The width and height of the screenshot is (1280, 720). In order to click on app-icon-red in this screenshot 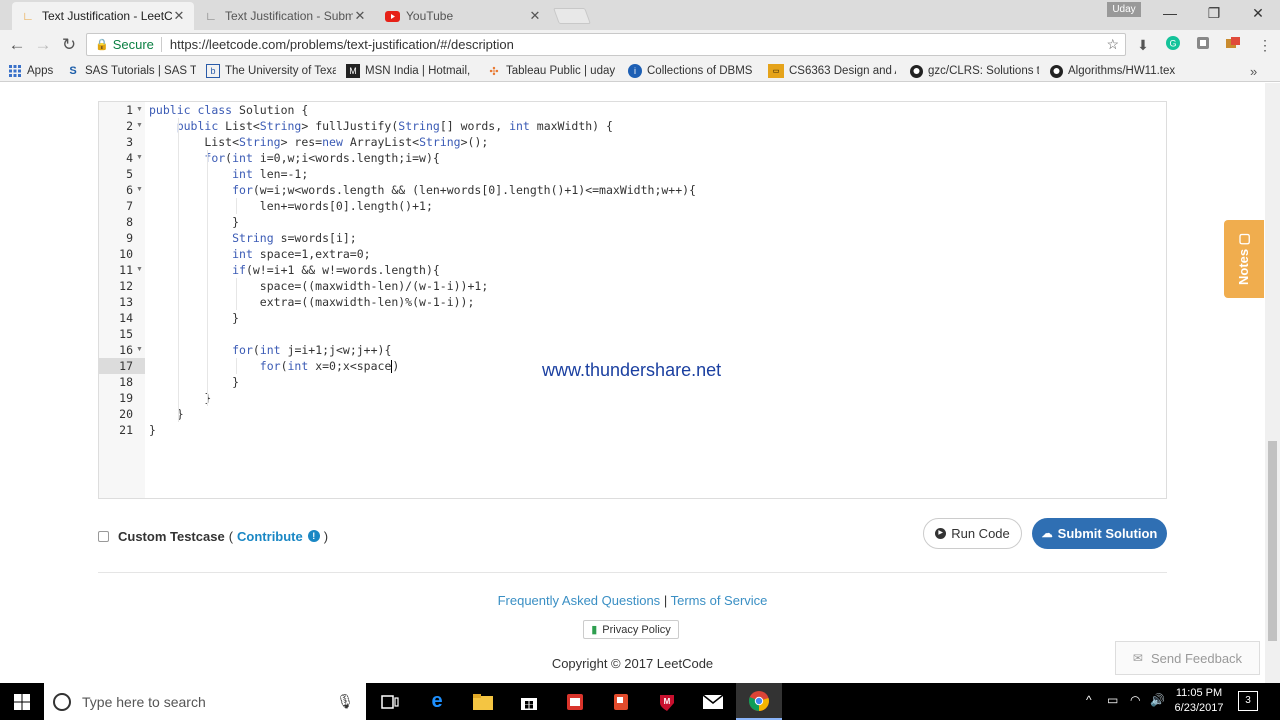, I will do `click(575, 701)`.